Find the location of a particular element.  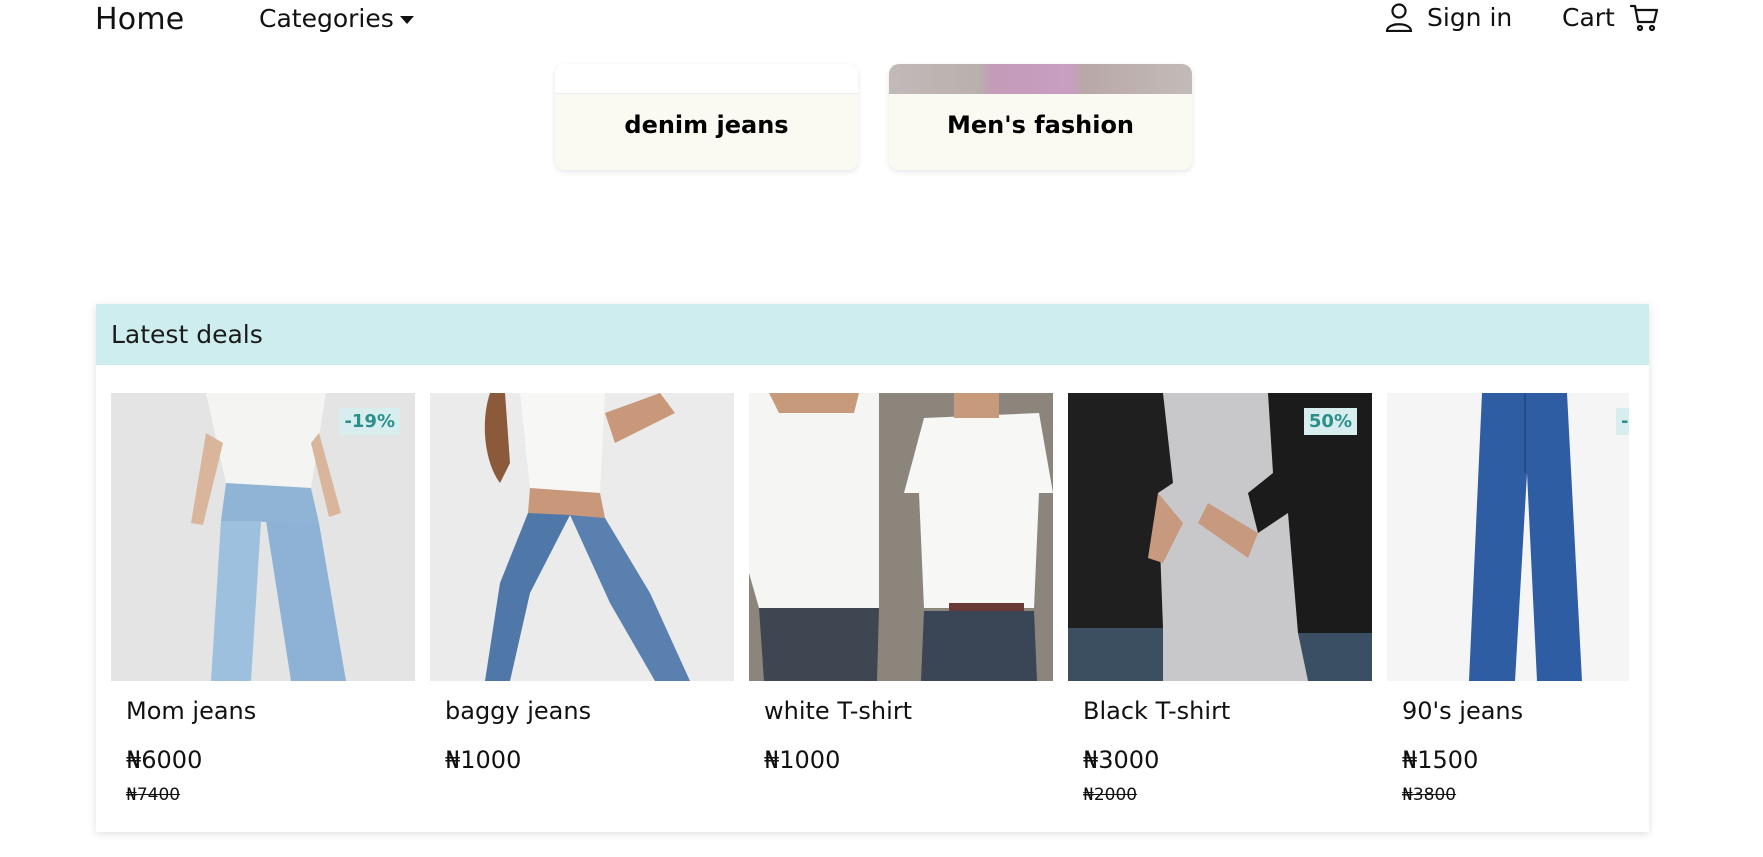

discount-badge: -19% is located at coordinates (369, 421).